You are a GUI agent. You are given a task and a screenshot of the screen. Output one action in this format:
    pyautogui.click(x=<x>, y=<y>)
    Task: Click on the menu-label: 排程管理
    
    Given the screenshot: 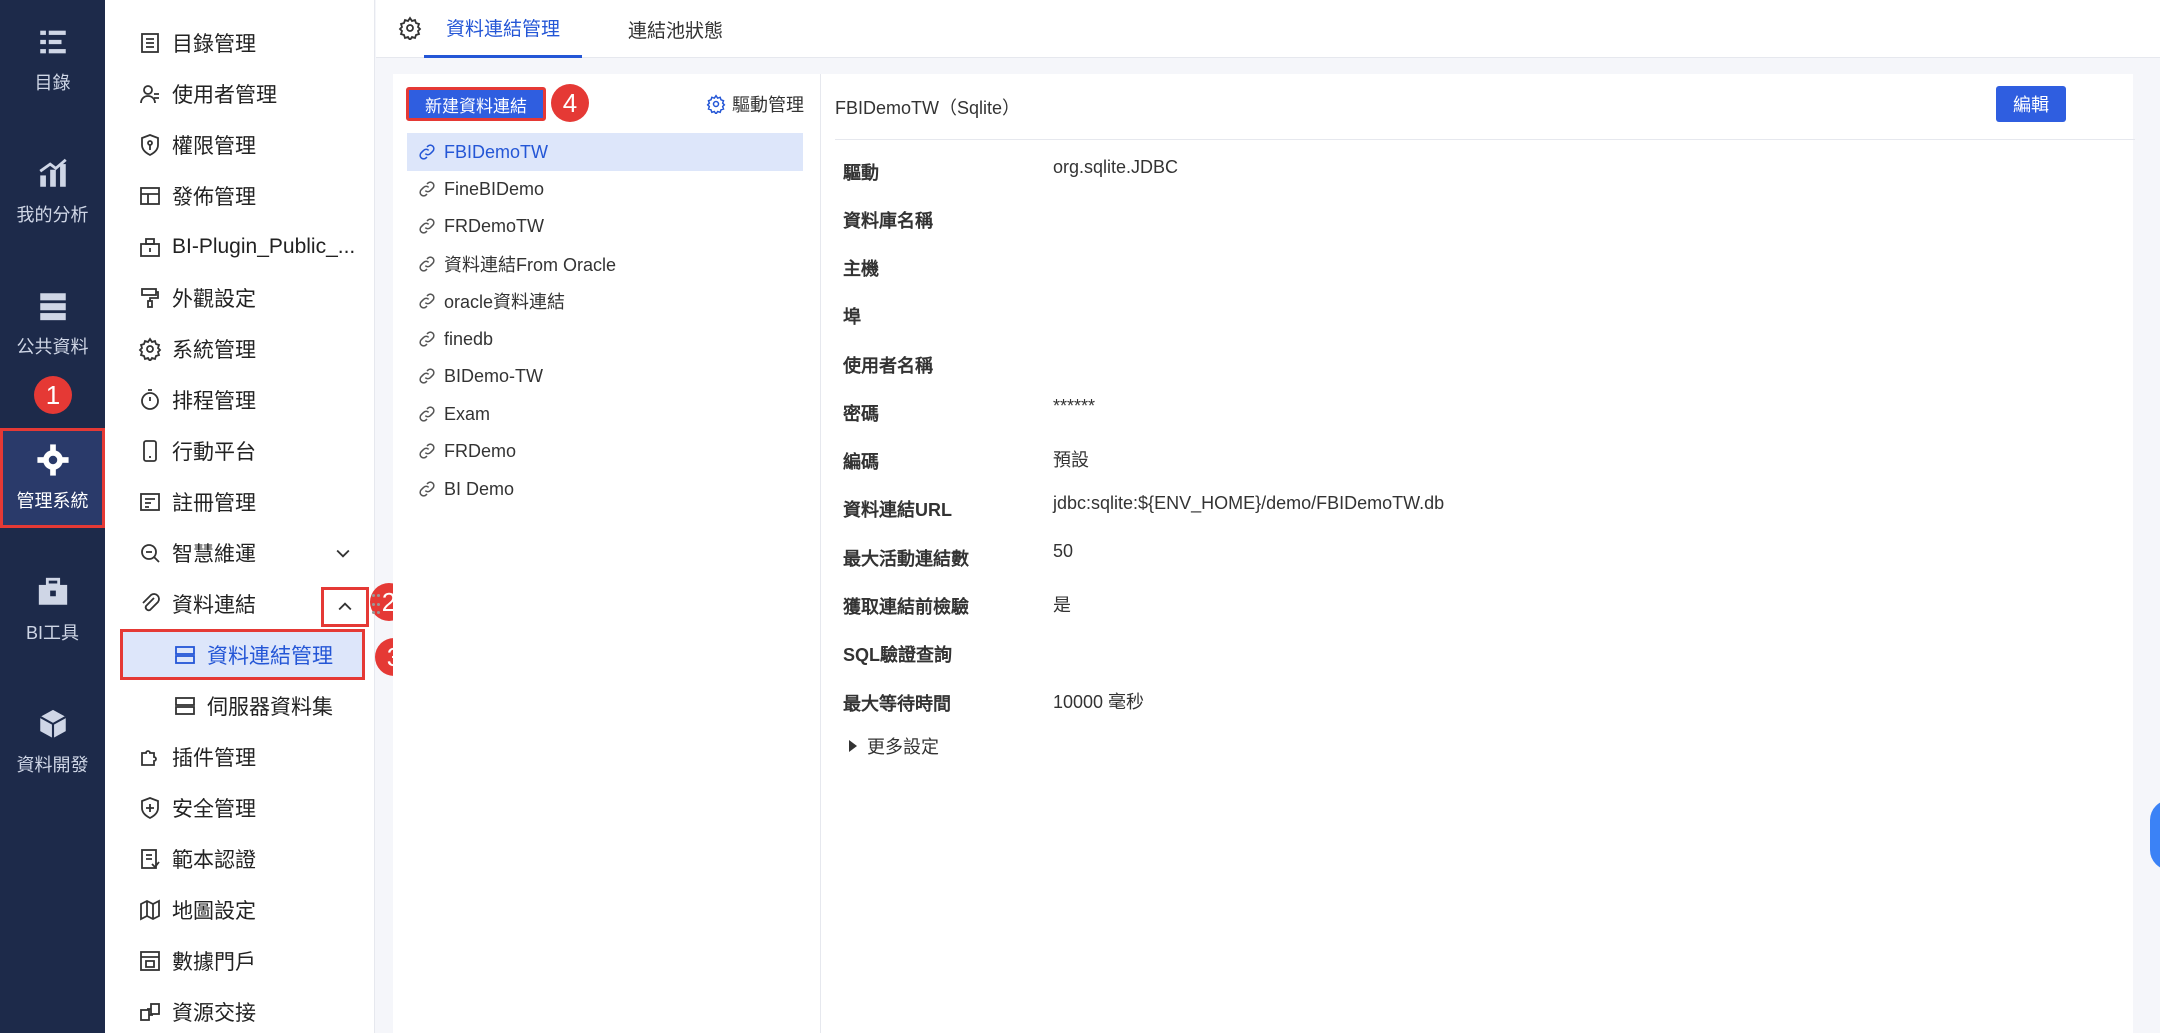 What is the action you would take?
    pyautogui.click(x=214, y=401)
    